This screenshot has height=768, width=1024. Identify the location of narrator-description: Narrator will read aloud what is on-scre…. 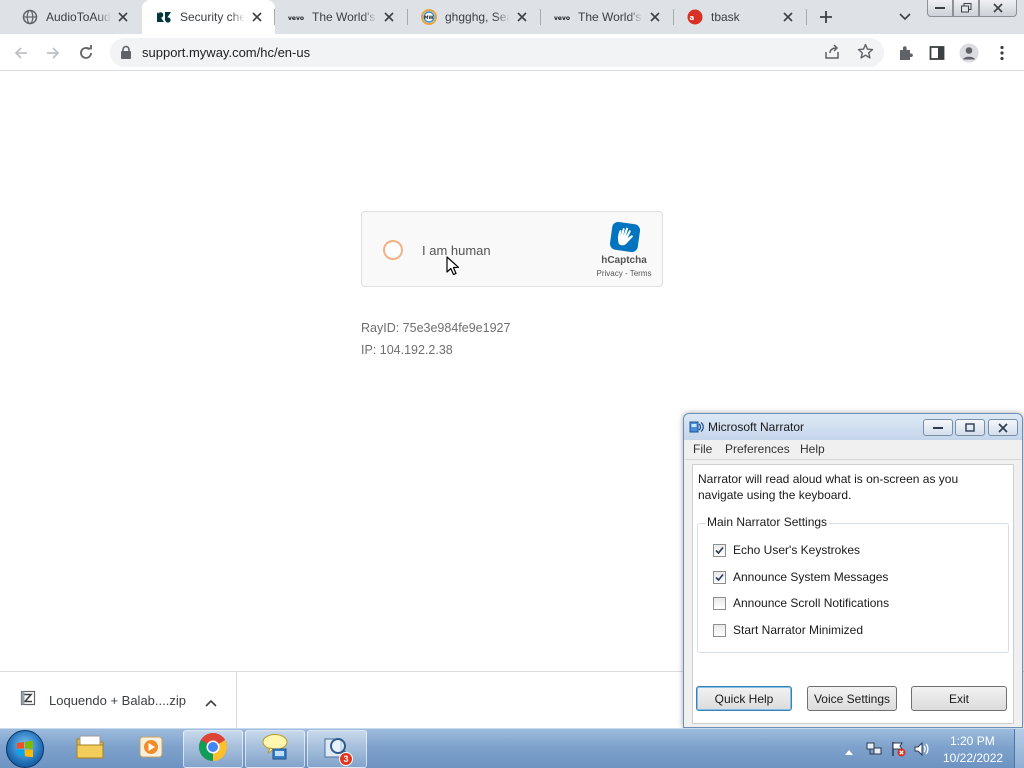
(828, 487).